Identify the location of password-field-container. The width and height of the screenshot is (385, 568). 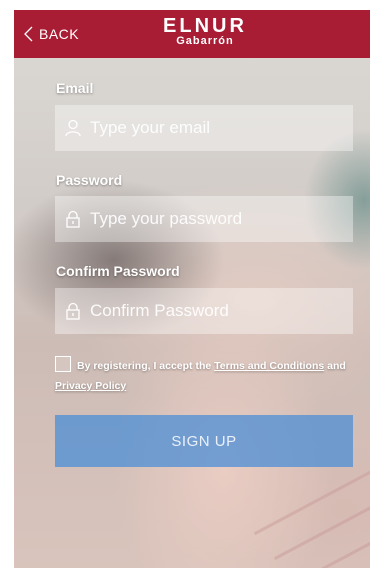
(204, 219).